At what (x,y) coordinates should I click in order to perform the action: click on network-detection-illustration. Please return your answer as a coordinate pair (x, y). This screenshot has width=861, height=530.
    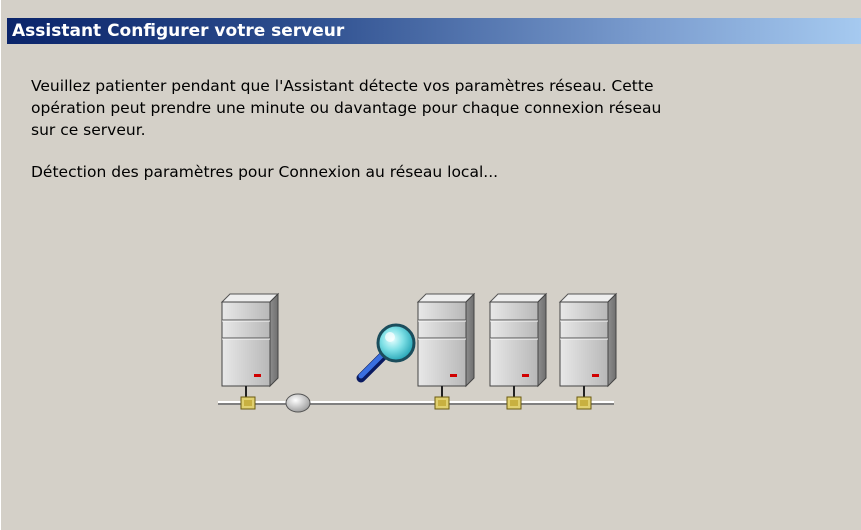
    Looking at the image, I should click on (417, 353).